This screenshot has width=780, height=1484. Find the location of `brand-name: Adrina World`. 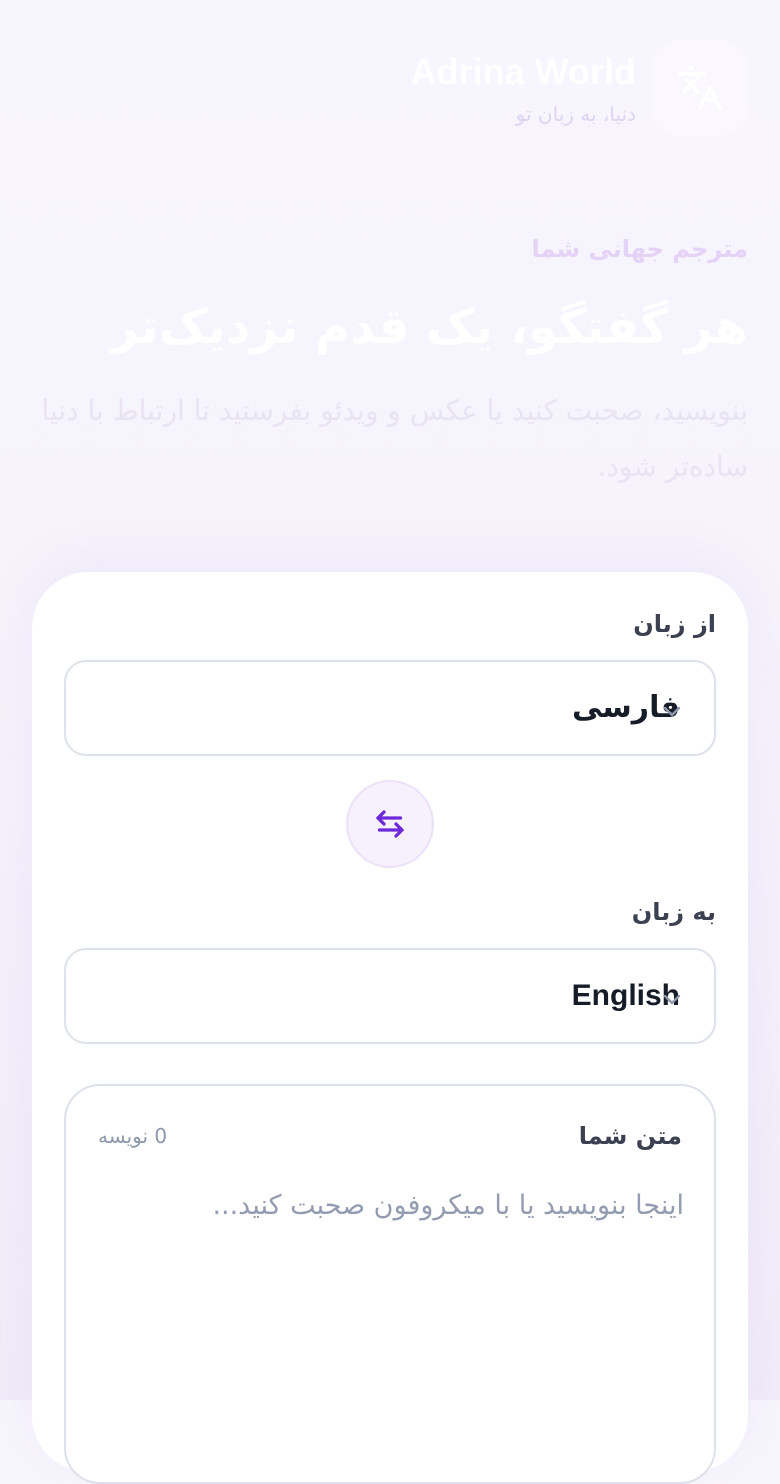

brand-name: Adrina World is located at coordinates (523, 71).